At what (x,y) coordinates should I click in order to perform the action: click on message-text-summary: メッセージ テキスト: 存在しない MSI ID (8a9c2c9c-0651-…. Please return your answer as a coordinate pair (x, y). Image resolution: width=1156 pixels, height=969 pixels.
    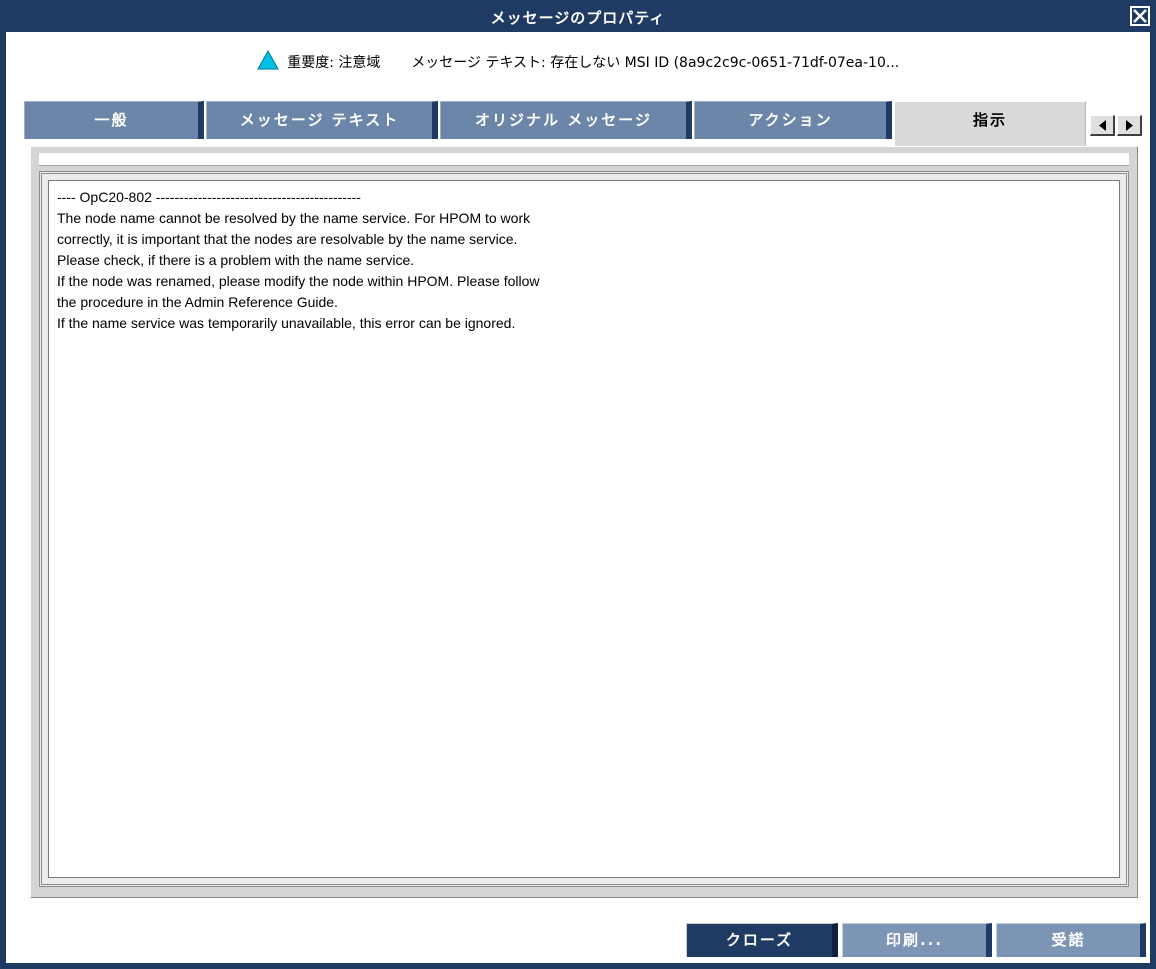
    Looking at the image, I should click on (655, 63).